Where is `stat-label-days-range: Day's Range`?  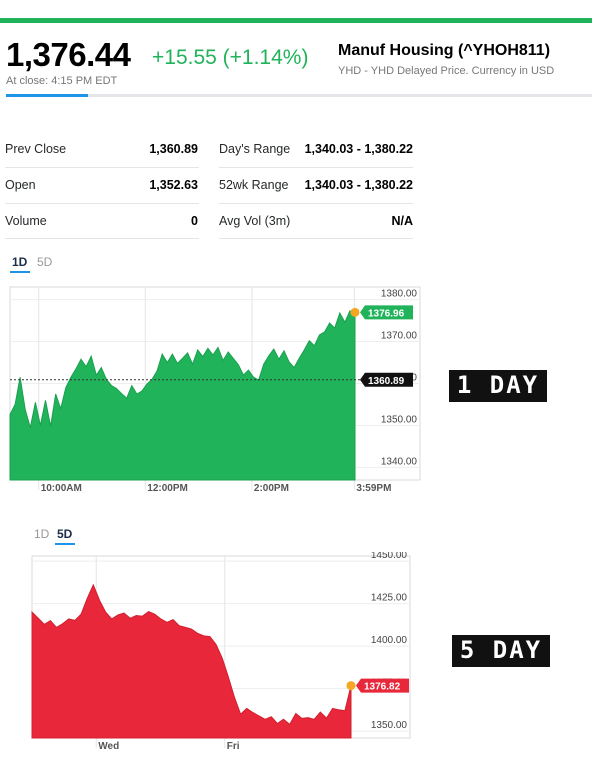
stat-label-days-range: Day's Range is located at coordinates (255, 149).